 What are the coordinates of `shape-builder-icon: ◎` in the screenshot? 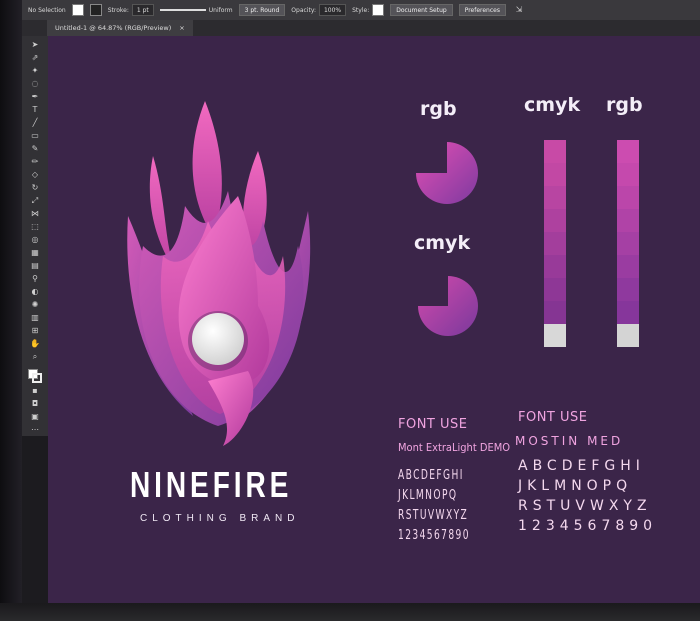 It's located at (35, 240).